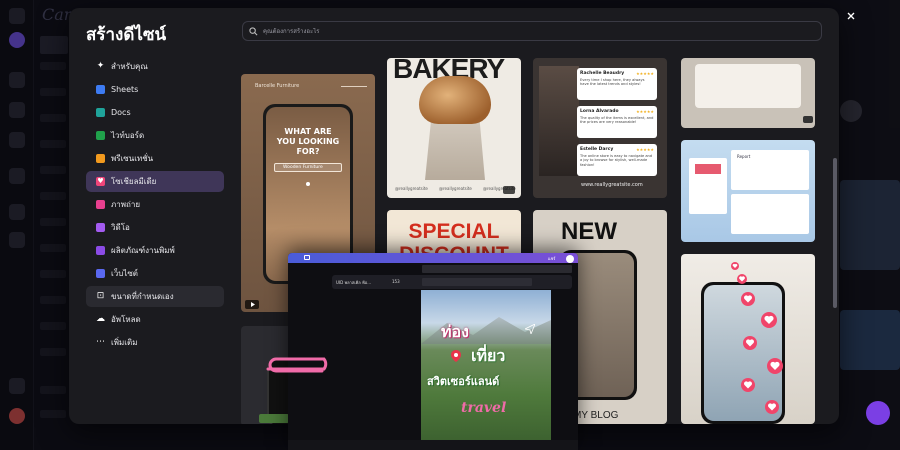 Image resolution: width=900 pixels, height=450 pixels. Describe the element at coordinates (433, 445) in the screenshot. I see `timeline-ruler` at that location.